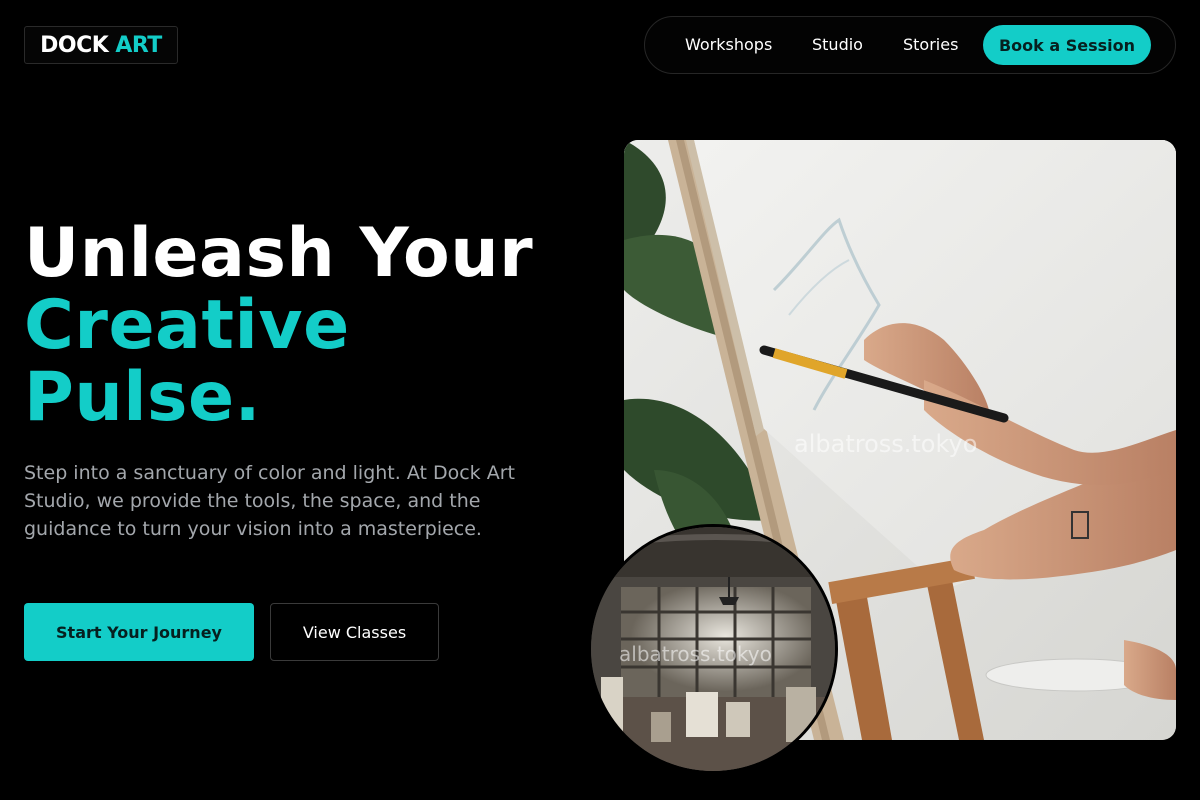 Image resolution: width=1200 pixels, height=800 pixels. I want to click on studio-interior-photo: albatross.tokyo, so click(713, 649).